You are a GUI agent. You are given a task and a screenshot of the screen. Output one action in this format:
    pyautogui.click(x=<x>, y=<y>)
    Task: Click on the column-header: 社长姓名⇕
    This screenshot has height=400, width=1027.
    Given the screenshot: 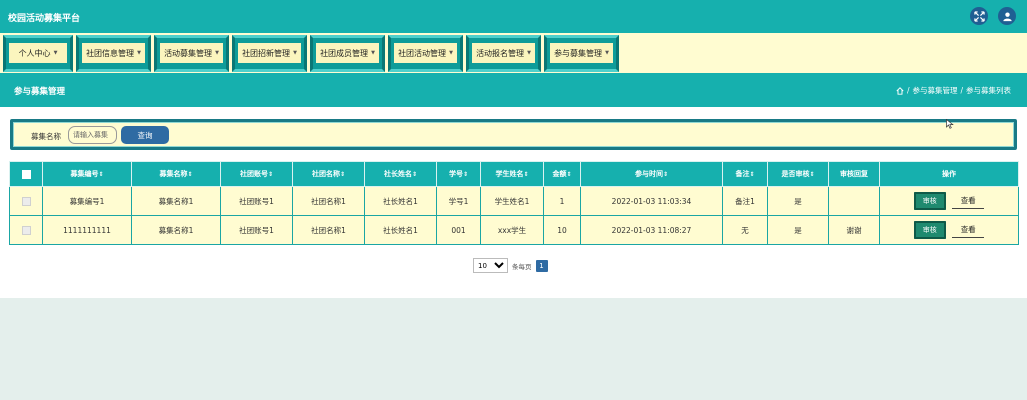 What is the action you would take?
    pyautogui.click(x=400, y=174)
    